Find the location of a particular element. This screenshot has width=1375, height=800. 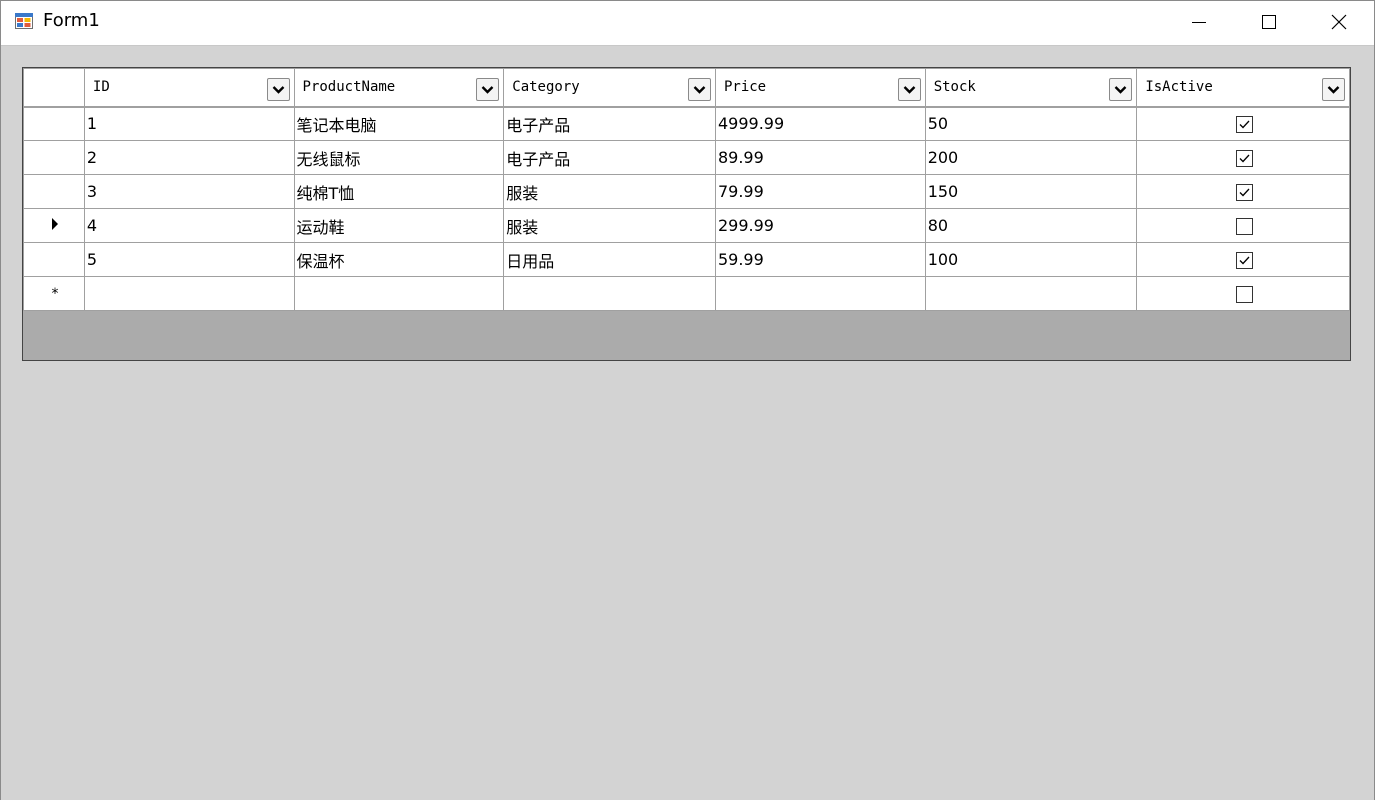

table-row: 2 无线鼠标 电子产品 89.99 200 is located at coordinates (686, 157).